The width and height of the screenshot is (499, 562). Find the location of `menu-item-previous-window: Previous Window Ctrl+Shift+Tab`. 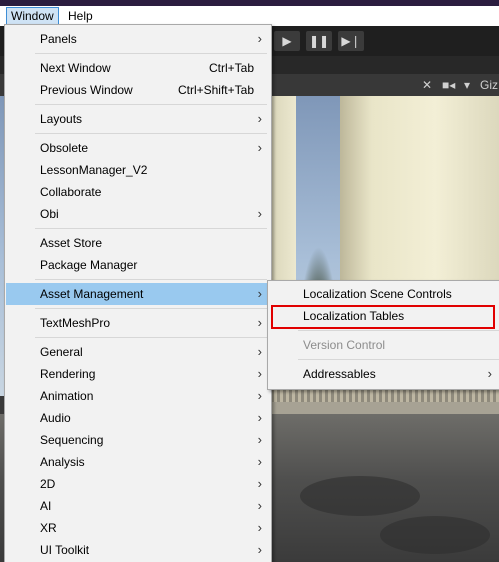

menu-item-previous-window: Previous Window Ctrl+Shift+Tab is located at coordinates (138, 90).